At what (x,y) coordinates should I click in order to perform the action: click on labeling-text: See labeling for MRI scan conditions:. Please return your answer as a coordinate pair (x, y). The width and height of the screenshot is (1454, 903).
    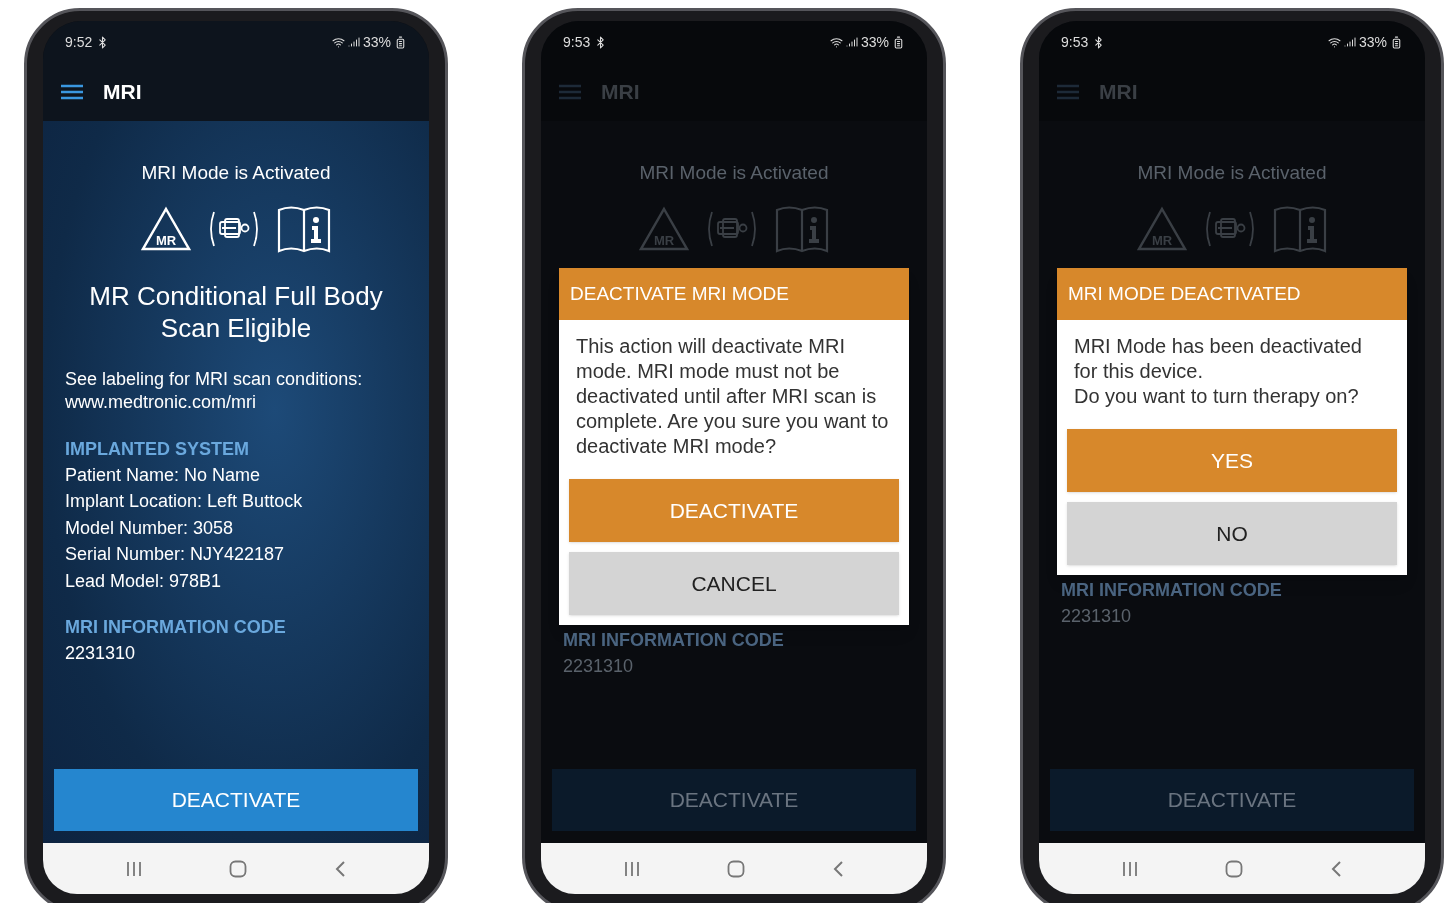
    Looking at the image, I should click on (214, 379).